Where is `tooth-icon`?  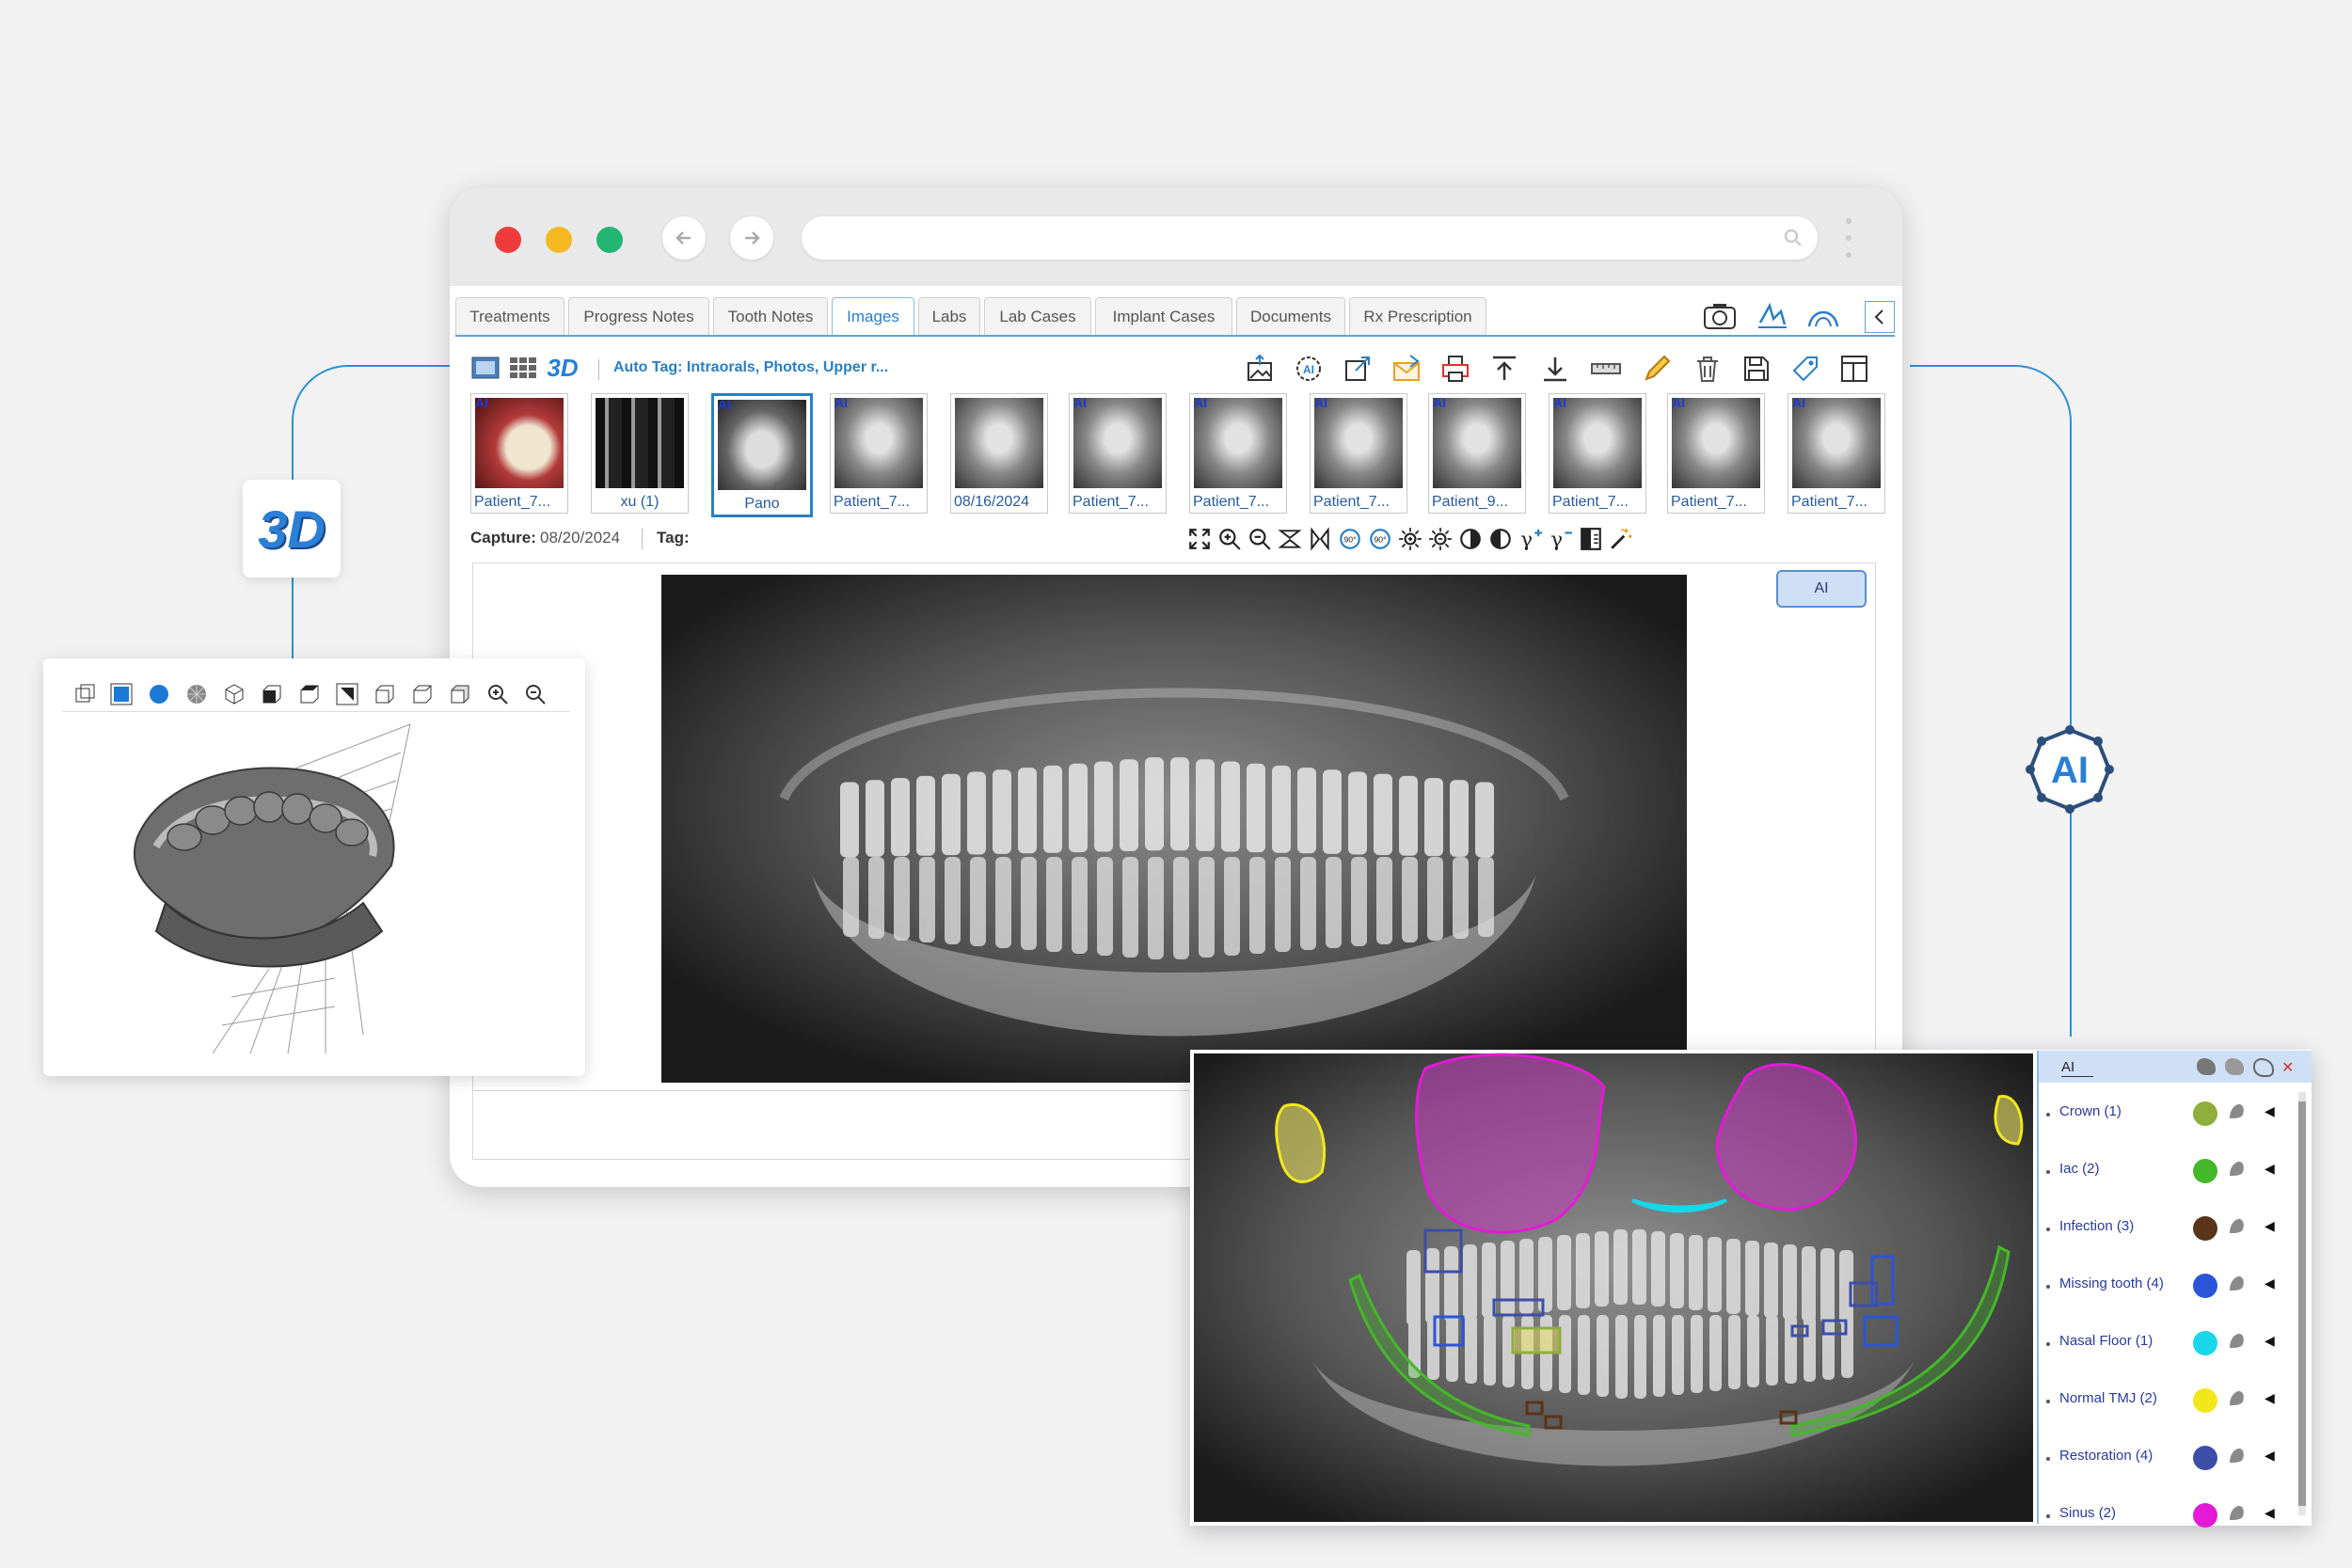
tooth-icon is located at coordinates (1823, 316).